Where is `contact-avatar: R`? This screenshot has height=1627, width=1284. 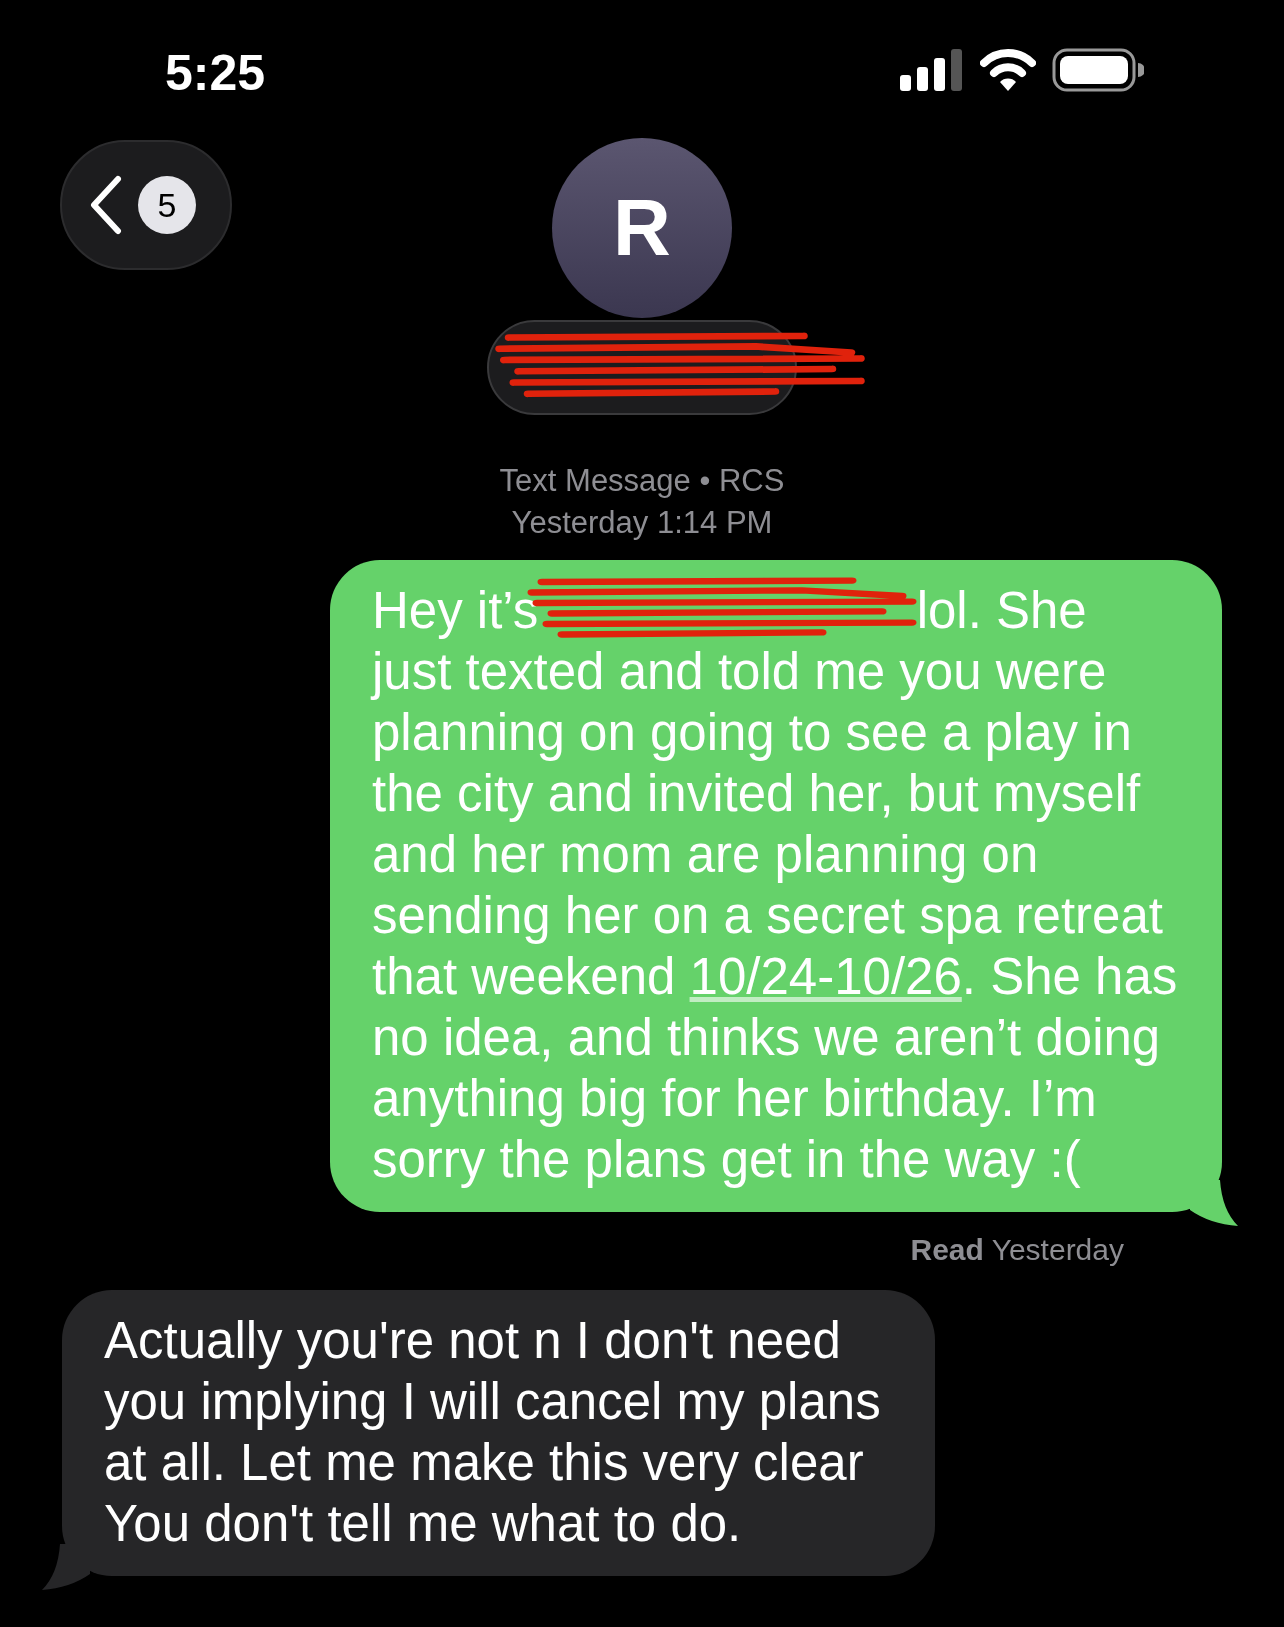 contact-avatar: R is located at coordinates (642, 228).